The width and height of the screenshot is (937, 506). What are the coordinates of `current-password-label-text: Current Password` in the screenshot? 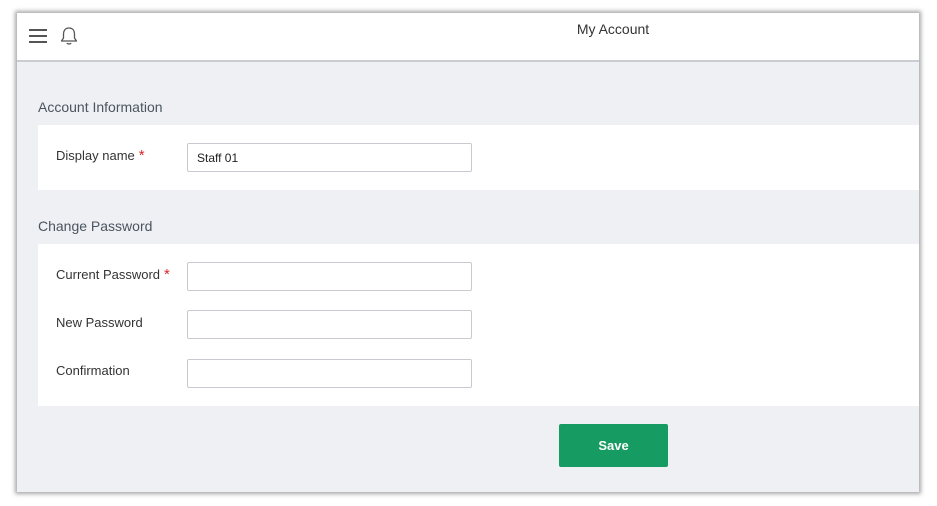 It's located at (108, 274).